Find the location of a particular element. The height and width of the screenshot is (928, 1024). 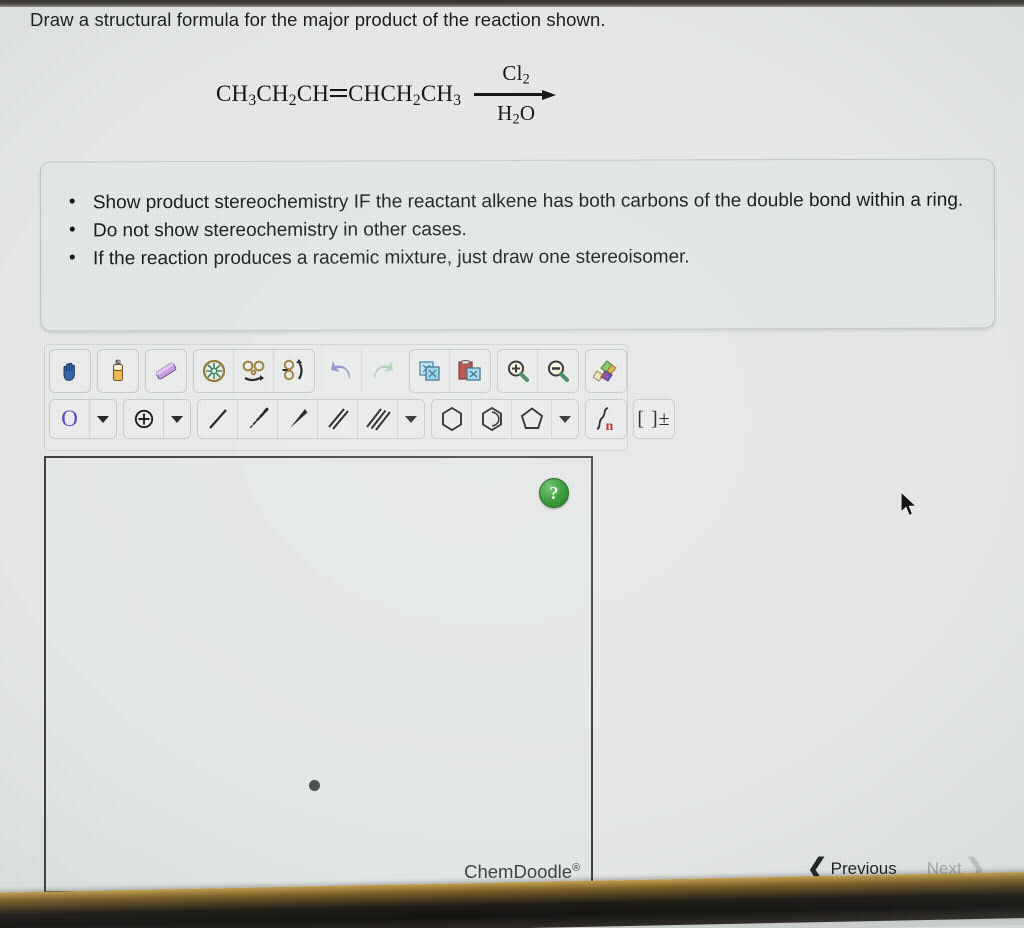

bond-dropdown is located at coordinates (411, 419).